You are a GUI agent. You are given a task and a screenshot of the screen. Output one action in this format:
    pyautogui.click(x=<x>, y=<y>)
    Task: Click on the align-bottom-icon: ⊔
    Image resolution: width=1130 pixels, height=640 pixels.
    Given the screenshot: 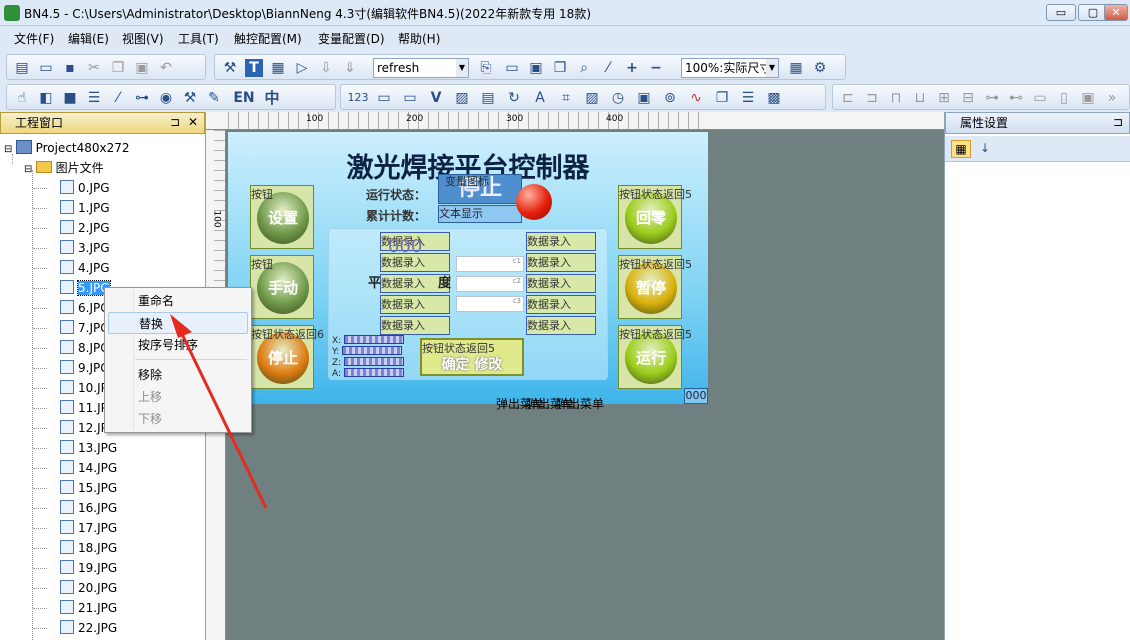 What is the action you would take?
    pyautogui.click(x=920, y=98)
    